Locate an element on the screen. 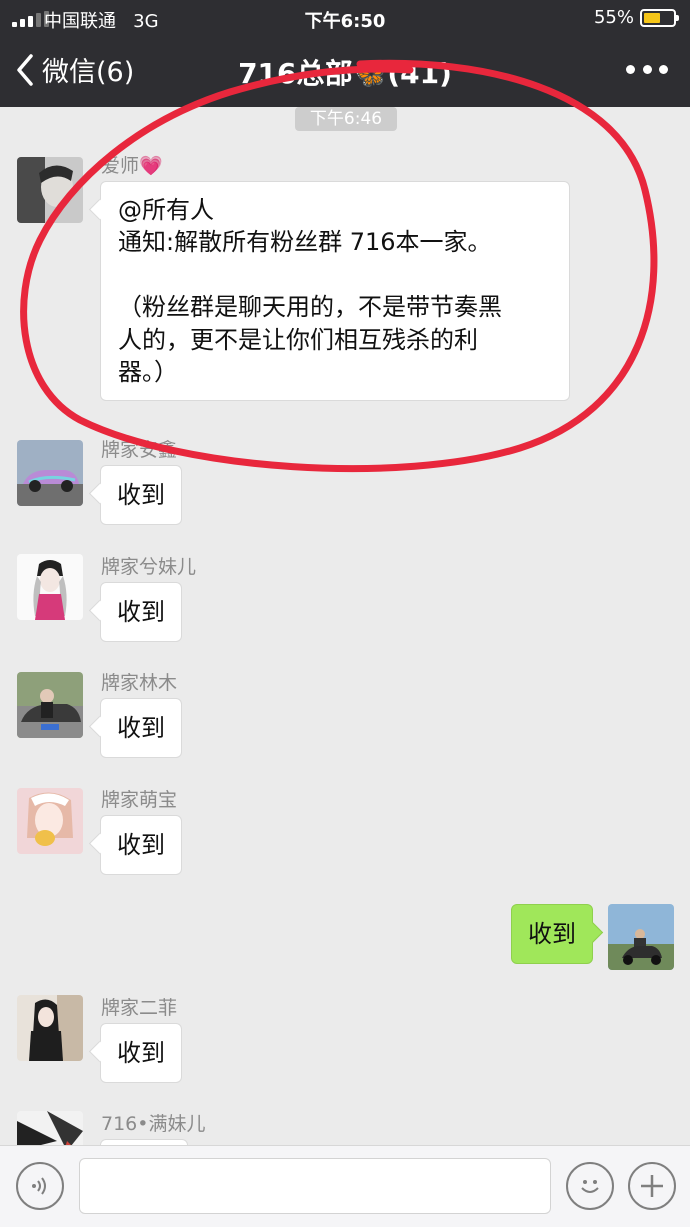 This screenshot has height=1227, width=690. chat-title: 716总部🦋(41) is located at coordinates (345, 73).